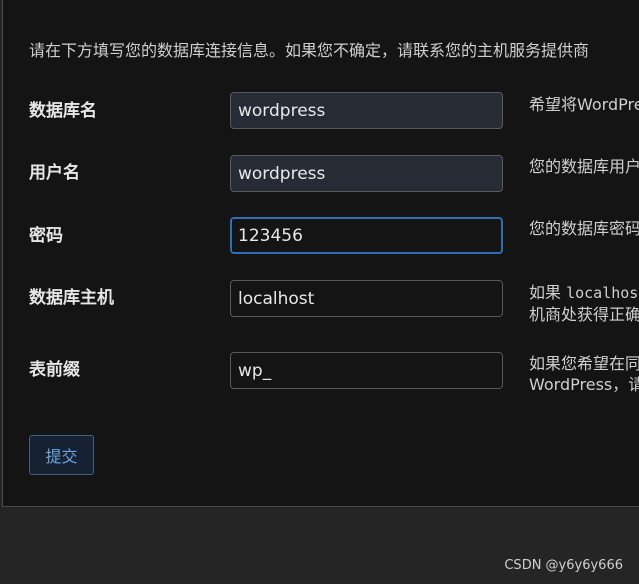 This screenshot has width=639, height=584. What do you see at coordinates (584, 363) in the screenshot?
I see `table-prefix-desc-line1: 如果您希望在同` at bounding box center [584, 363].